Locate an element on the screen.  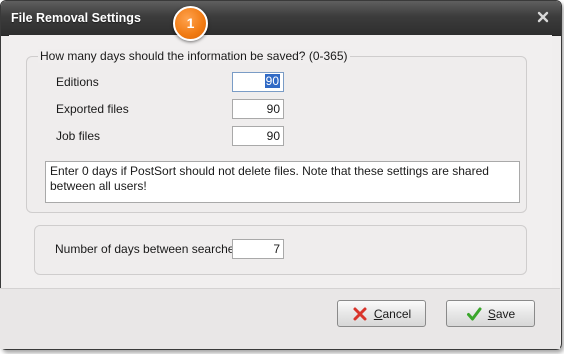
close-button is located at coordinates (543, 17).